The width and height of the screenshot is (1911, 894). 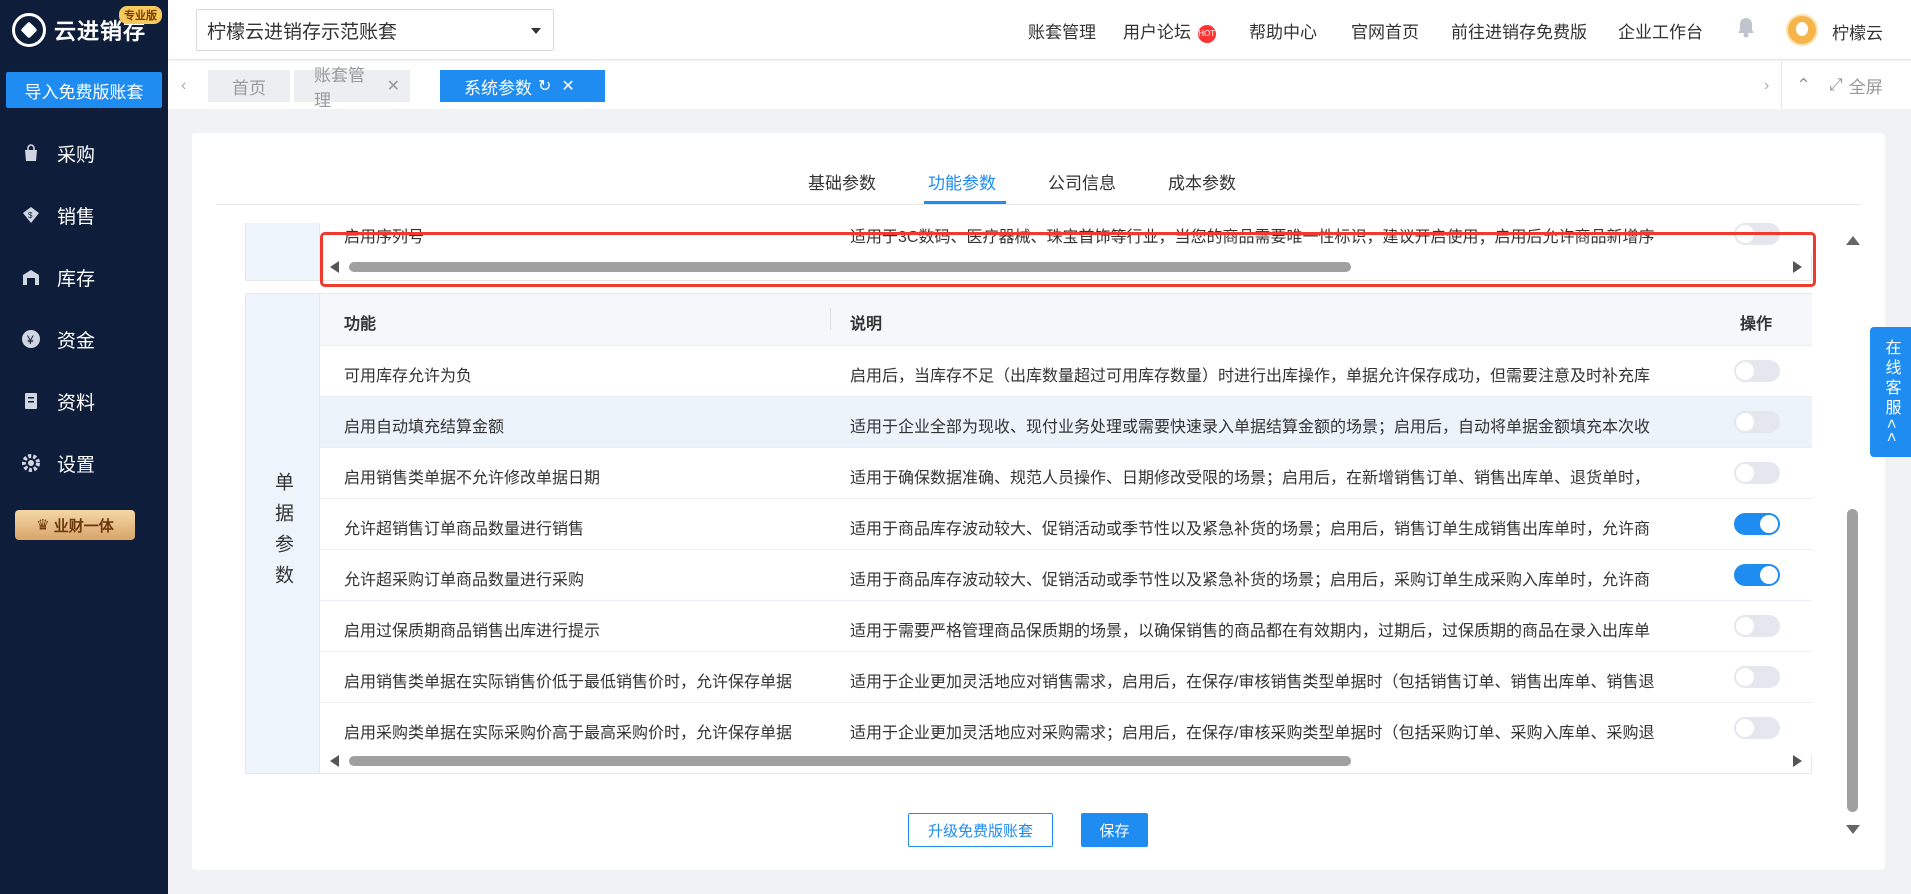 I want to click on save-button: 保存, so click(x=1114, y=830).